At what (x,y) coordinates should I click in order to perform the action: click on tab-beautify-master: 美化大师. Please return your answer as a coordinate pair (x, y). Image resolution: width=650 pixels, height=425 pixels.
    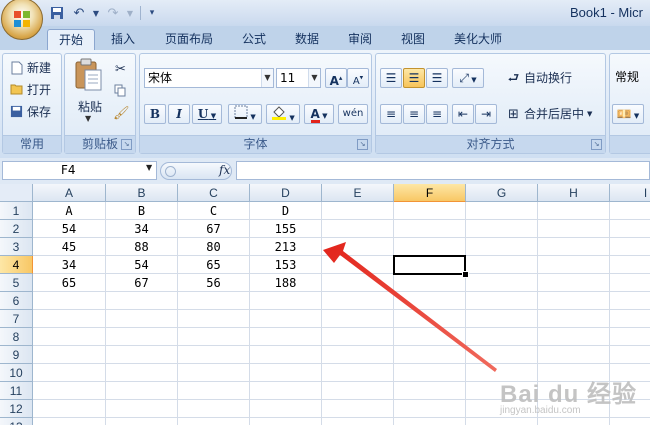
    Looking at the image, I should click on (478, 39).